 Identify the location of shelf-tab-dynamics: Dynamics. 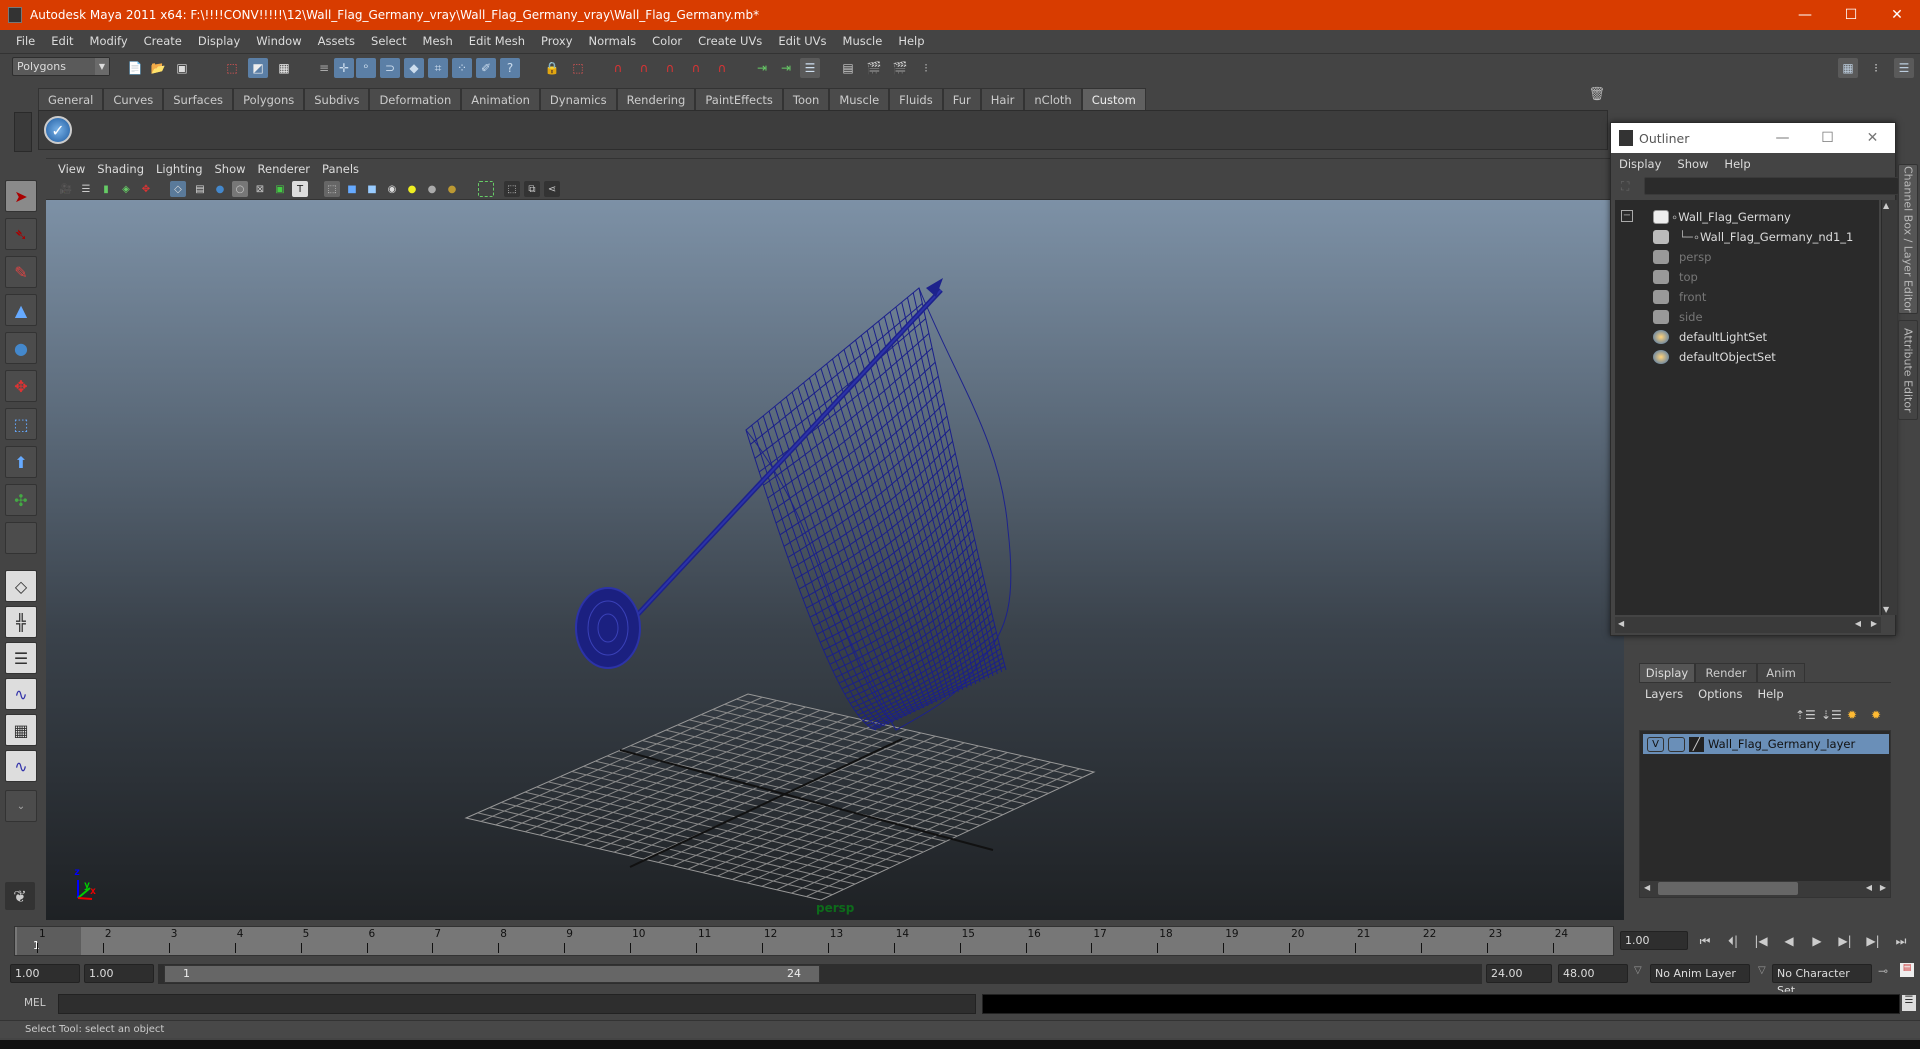
(578, 99).